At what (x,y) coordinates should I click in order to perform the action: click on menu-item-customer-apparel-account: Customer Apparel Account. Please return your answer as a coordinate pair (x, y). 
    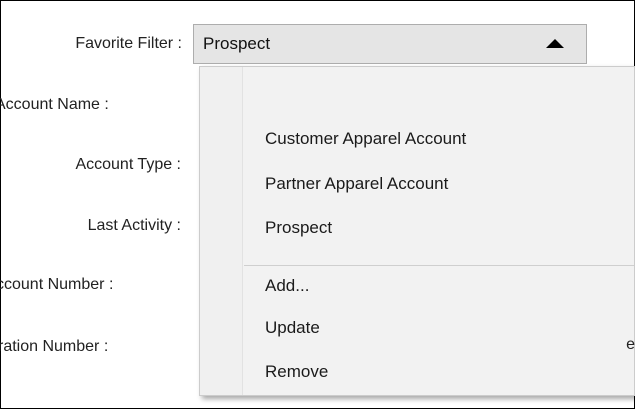
    Looking at the image, I should click on (365, 139).